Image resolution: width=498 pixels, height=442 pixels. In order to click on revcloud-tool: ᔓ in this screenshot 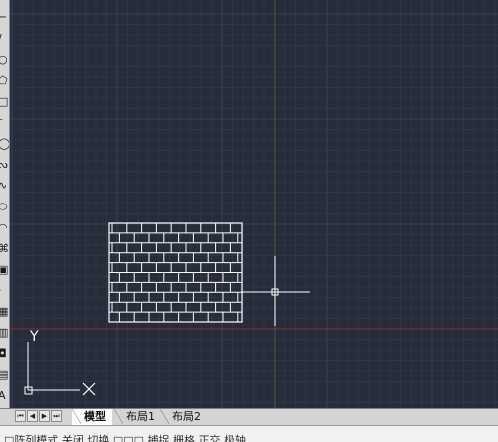, I will do `click(4, 164)`.